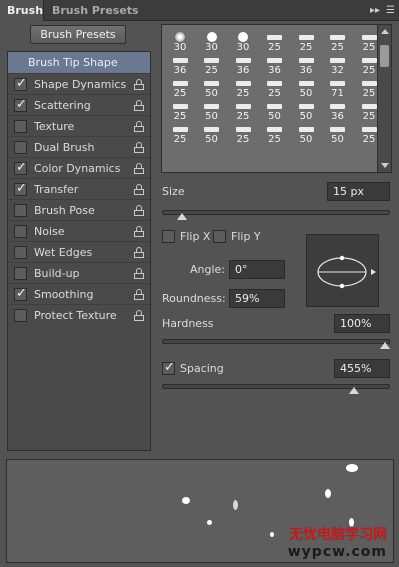 Image resolution: width=399 pixels, height=567 pixels. Describe the element at coordinates (385, 165) in the screenshot. I see `scroll-down-icon` at that location.